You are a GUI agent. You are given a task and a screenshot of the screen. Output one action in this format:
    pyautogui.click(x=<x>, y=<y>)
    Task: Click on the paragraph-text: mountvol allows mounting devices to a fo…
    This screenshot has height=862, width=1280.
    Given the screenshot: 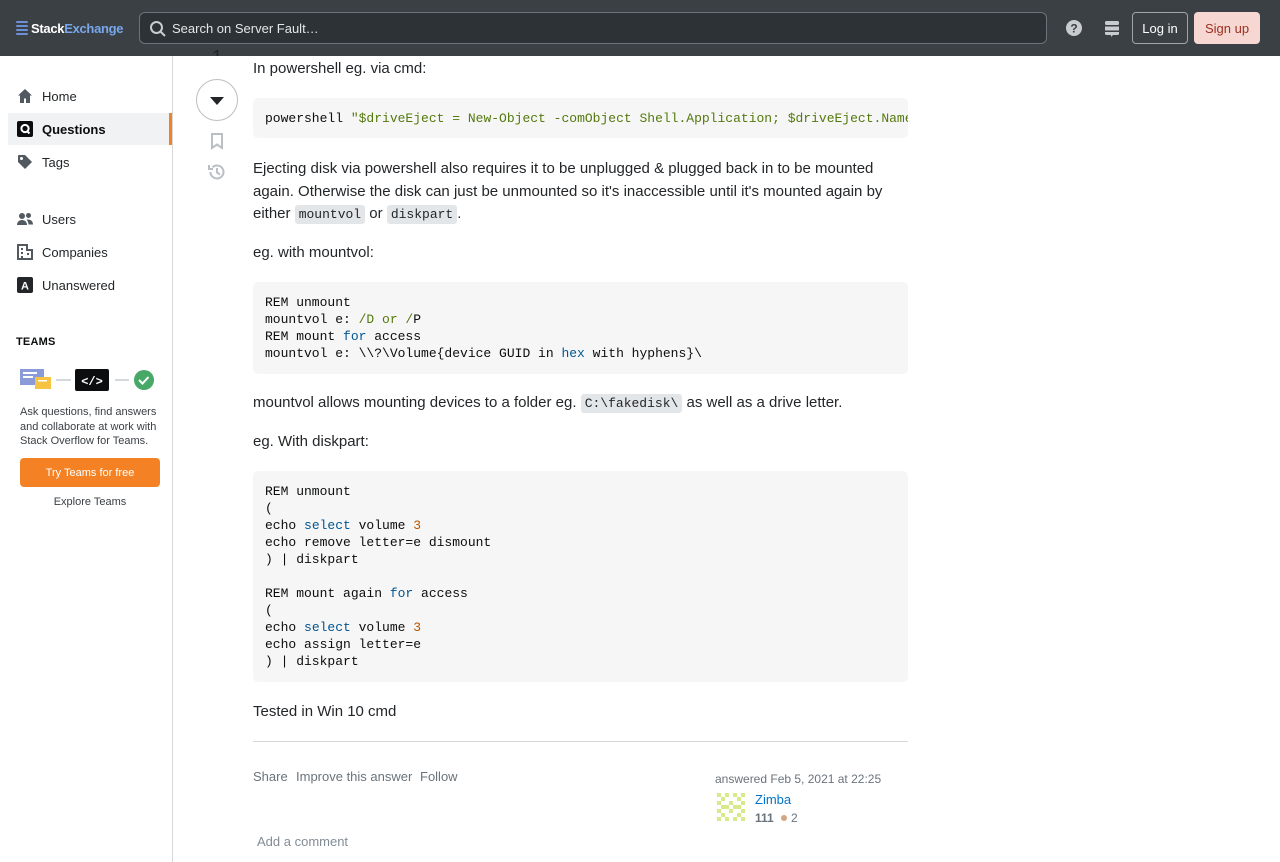 What is the action you would take?
    pyautogui.click(x=417, y=402)
    